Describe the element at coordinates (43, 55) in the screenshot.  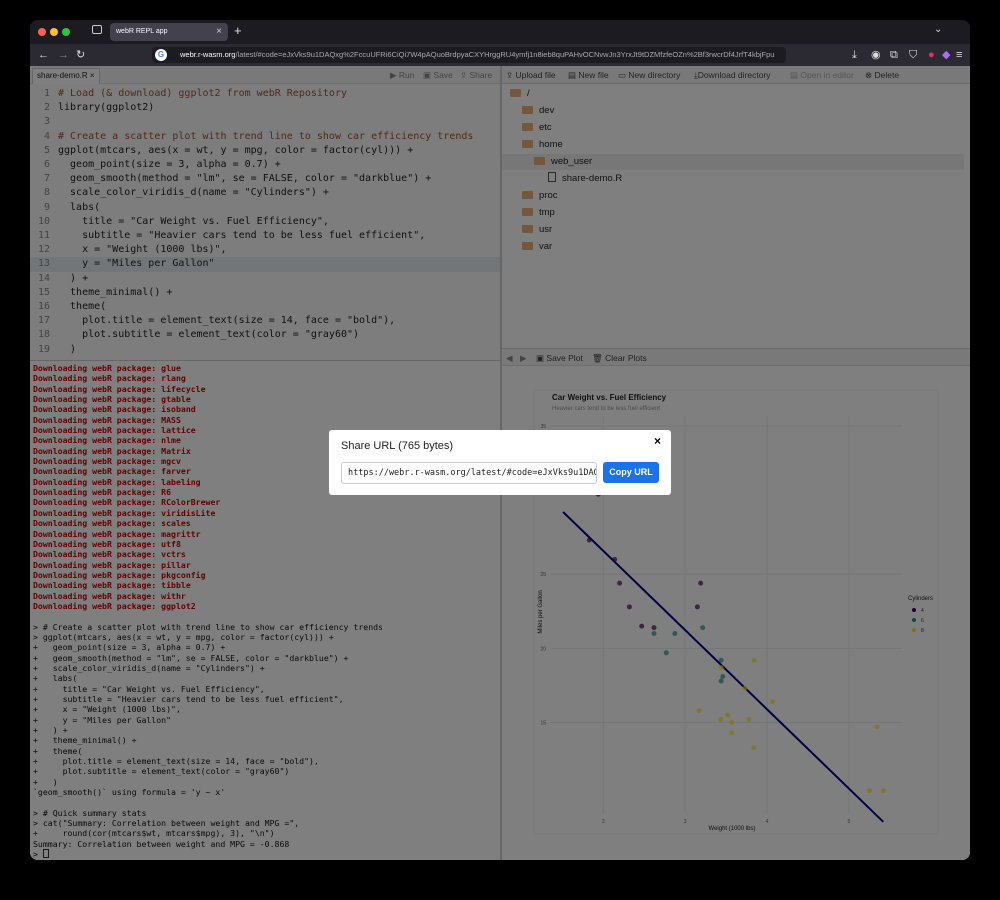
I see `back-icon: ←` at that location.